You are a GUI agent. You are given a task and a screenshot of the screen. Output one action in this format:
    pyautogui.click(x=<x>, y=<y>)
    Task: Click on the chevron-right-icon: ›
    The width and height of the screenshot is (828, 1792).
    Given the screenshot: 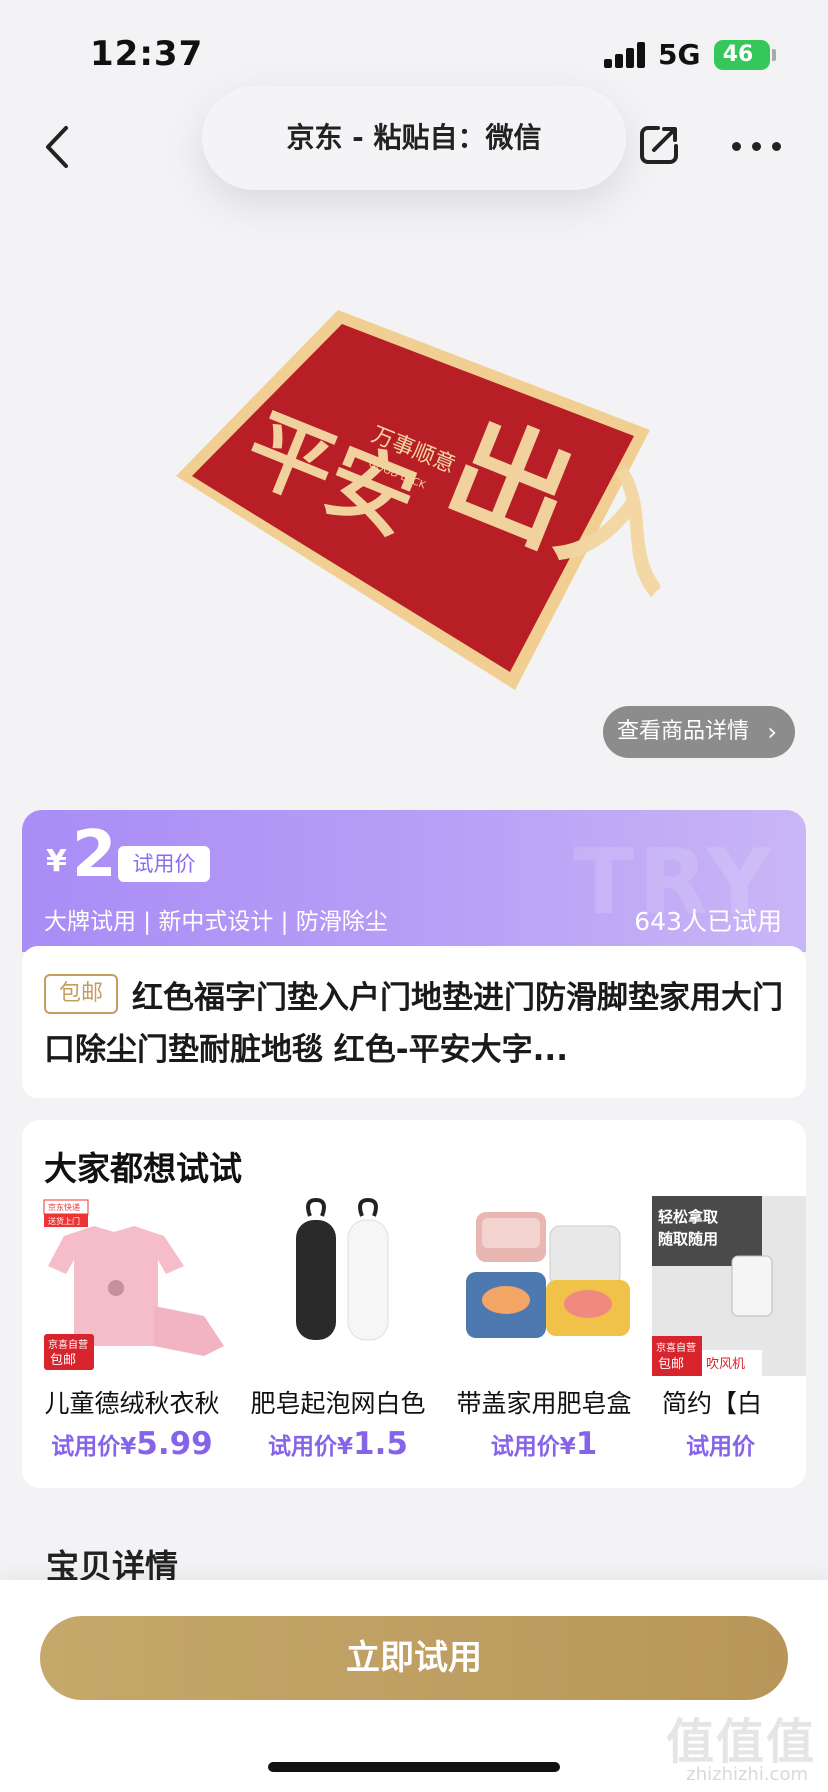 What is the action you would take?
    pyautogui.click(x=772, y=732)
    